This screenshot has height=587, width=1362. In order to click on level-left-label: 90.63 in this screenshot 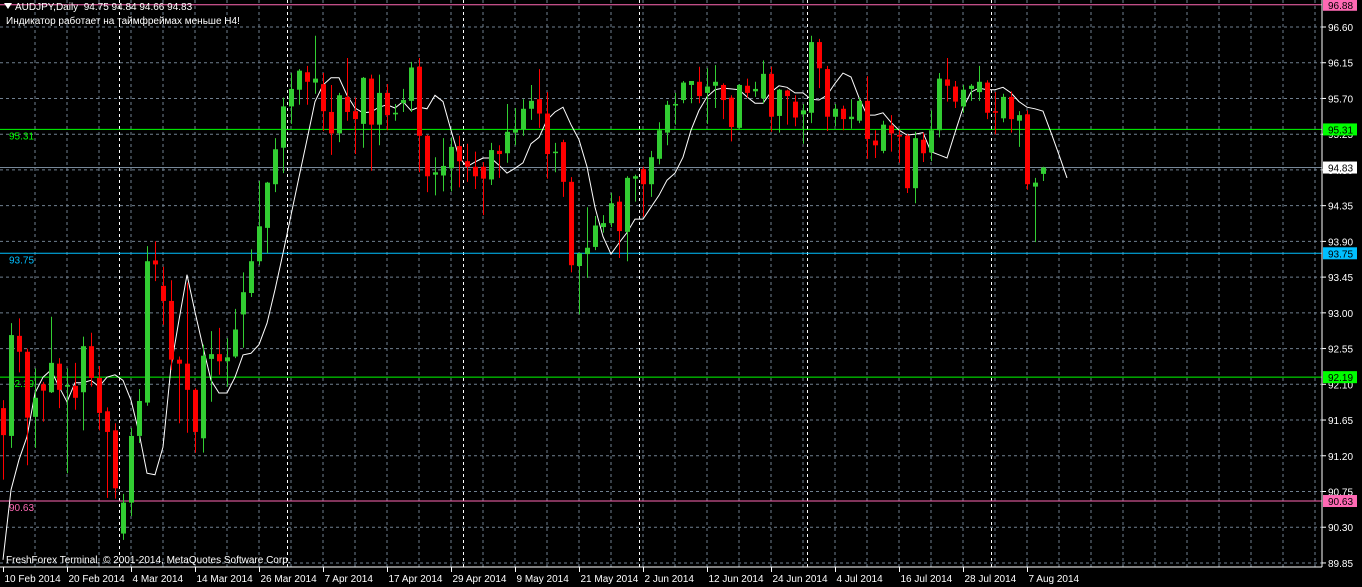, I will do `click(21, 508)`.